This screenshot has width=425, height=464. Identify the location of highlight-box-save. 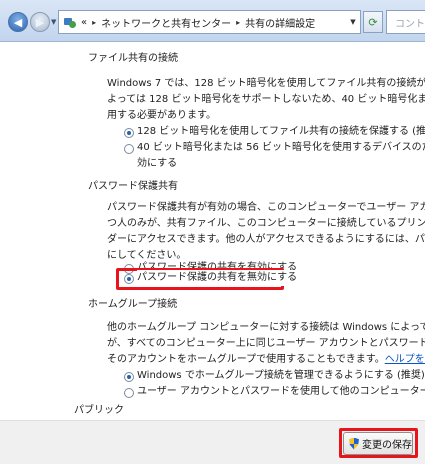
(378, 443).